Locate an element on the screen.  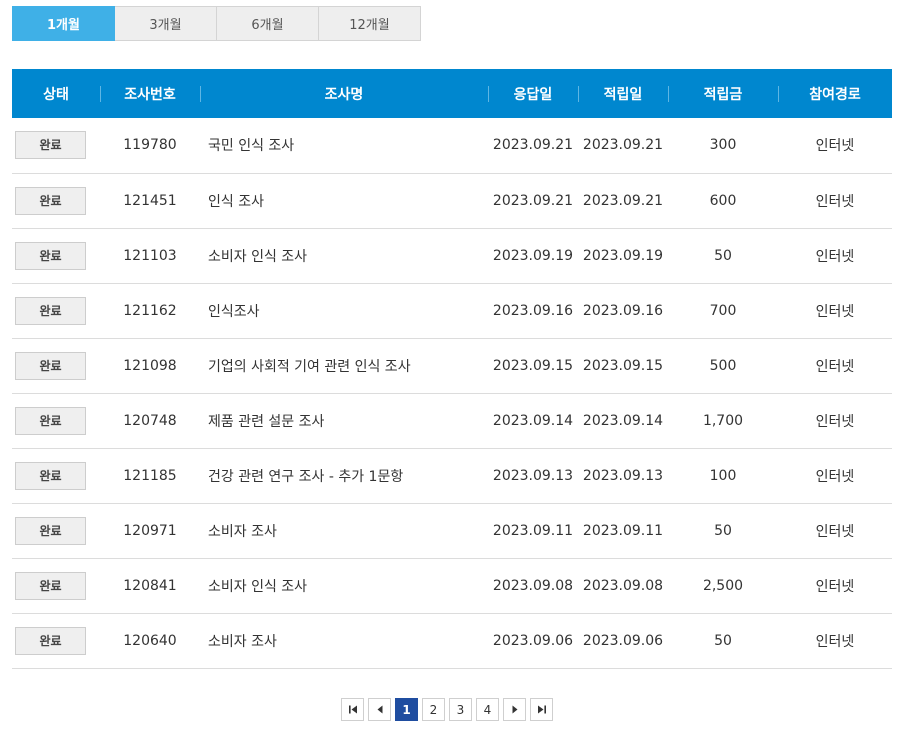
credited-date: 2023.09.15 is located at coordinates (623, 365).